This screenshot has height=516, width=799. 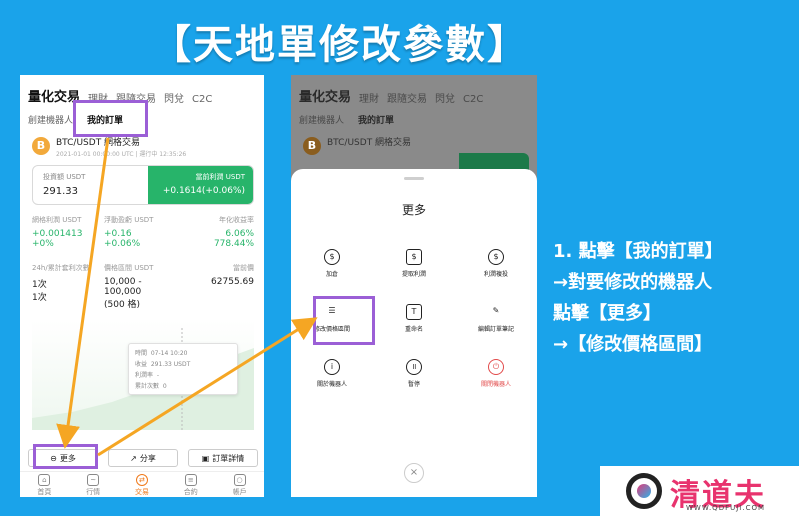 What do you see at coordinates (726, 508) in the screenshot?
I see `brand-url: WWW.QDFUJI.COM` at bounding box center [726, 508].